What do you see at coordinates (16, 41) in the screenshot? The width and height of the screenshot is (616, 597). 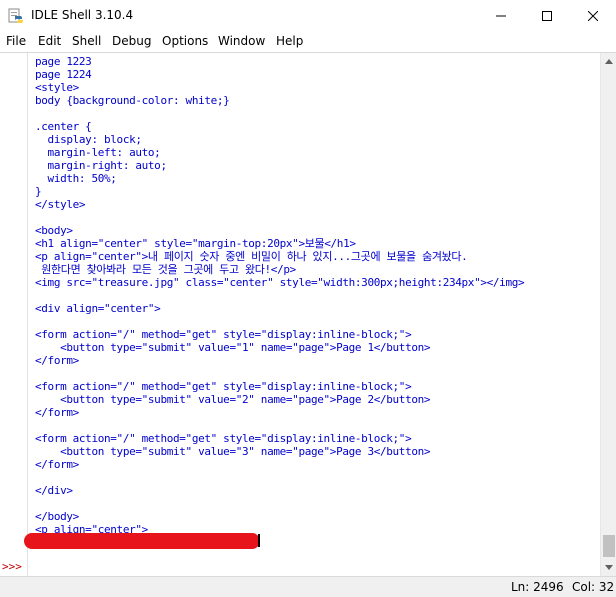 I see `menu-file: File` at bounding box center [16, 41].